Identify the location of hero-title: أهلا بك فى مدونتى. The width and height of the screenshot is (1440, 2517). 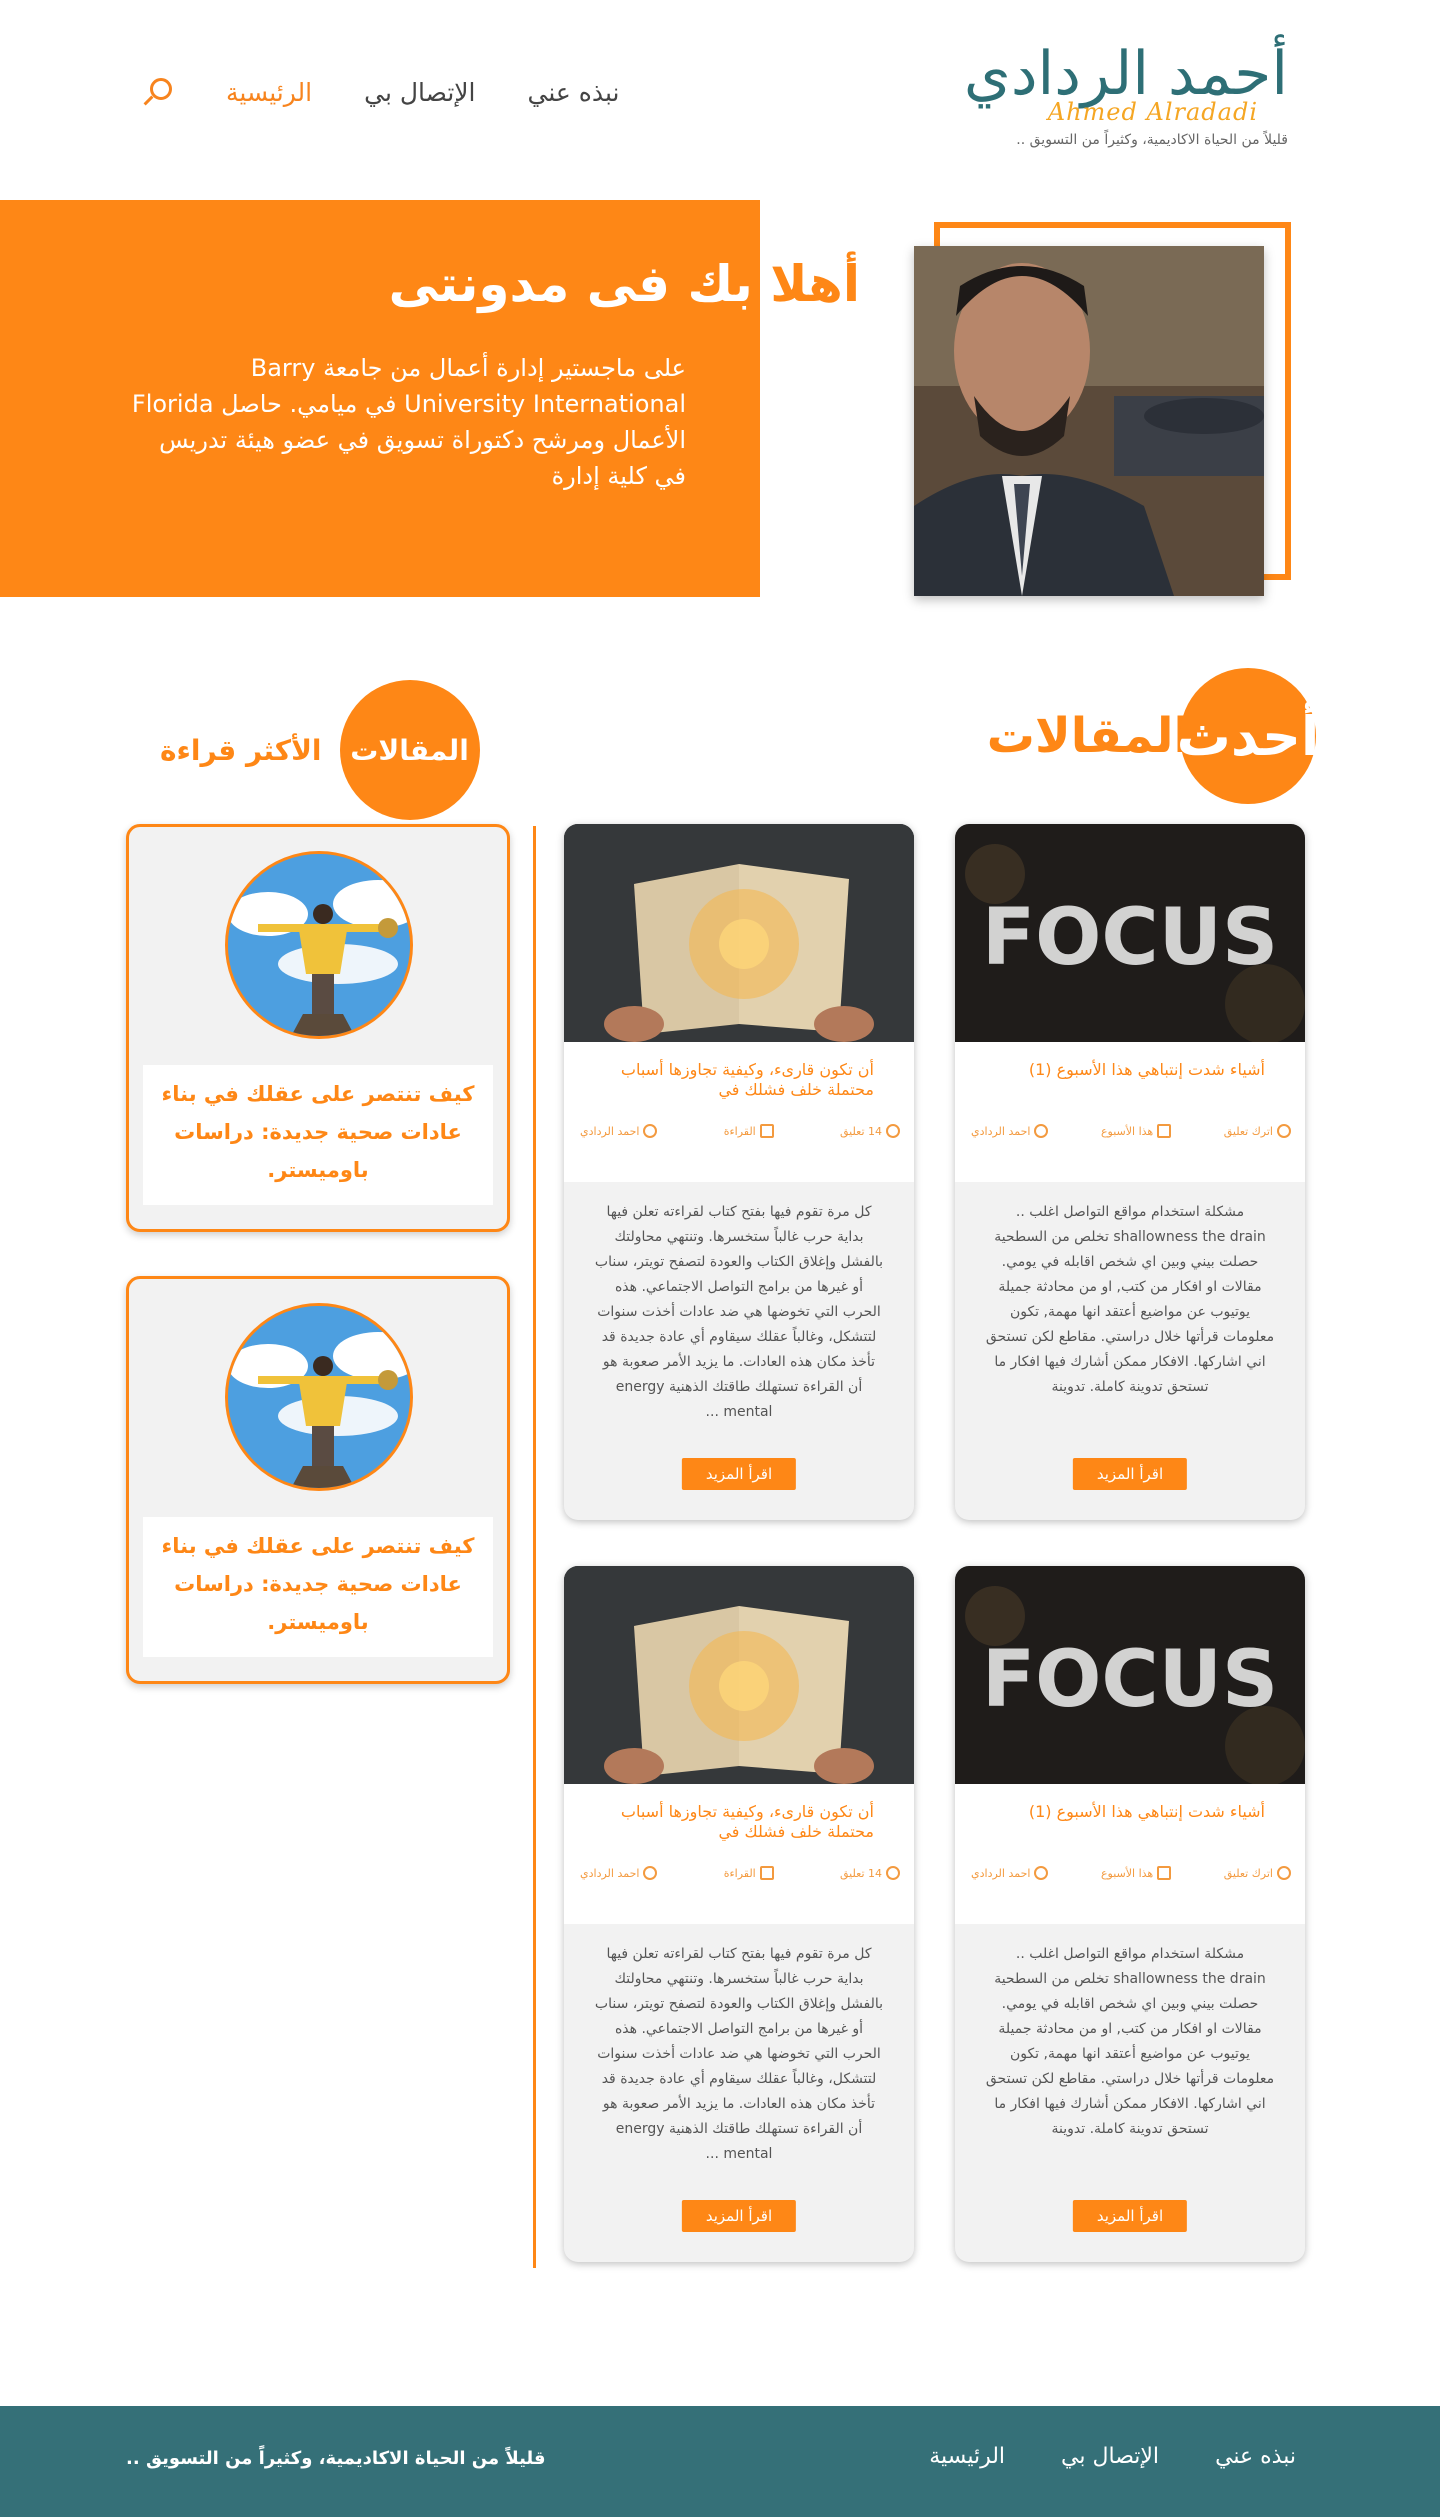
(624, 284).